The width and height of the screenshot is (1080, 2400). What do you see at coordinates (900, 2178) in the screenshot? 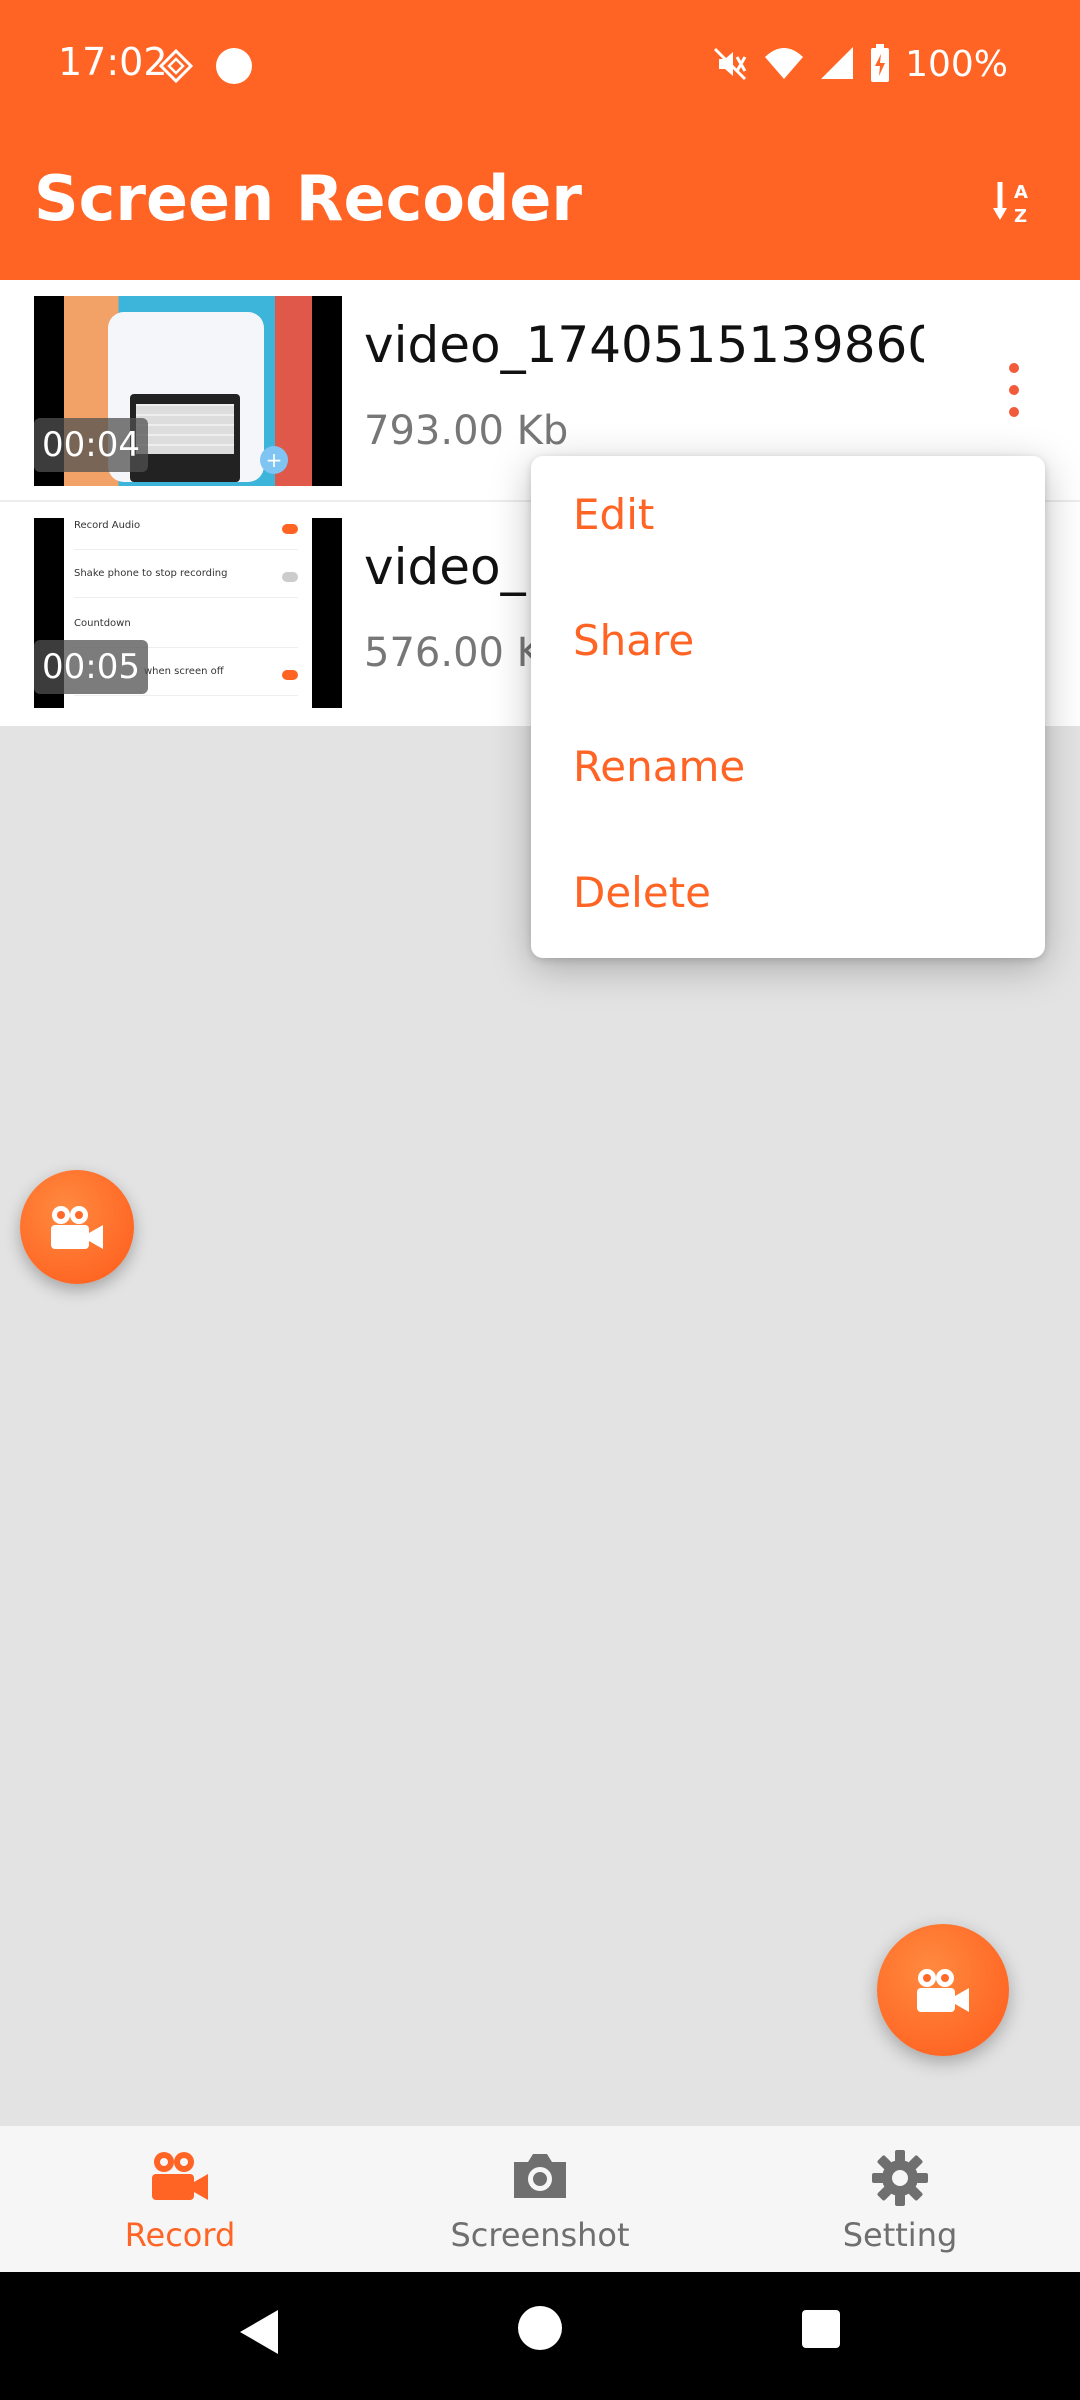
I see `gear-icon` at bounding box center [900, 2178].